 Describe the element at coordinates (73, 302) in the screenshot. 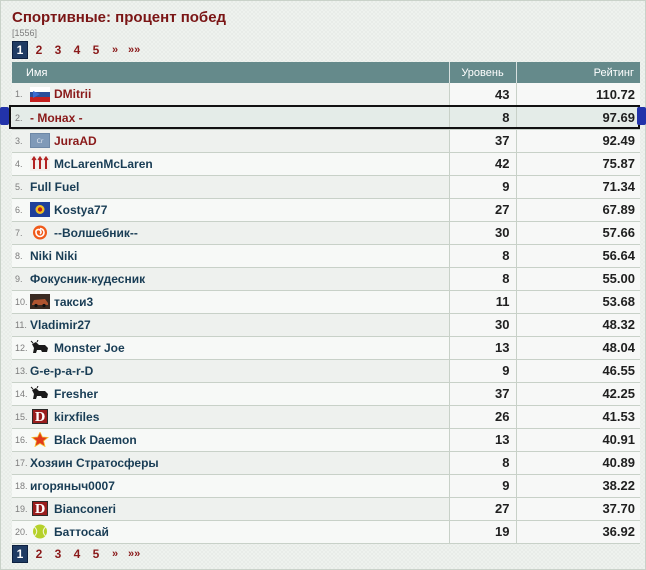

I see `player-name-link: такси3` at that location.